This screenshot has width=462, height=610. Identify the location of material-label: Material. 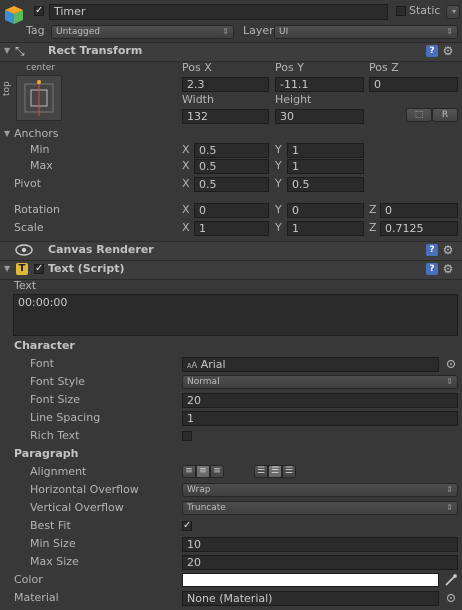
(36, 597).